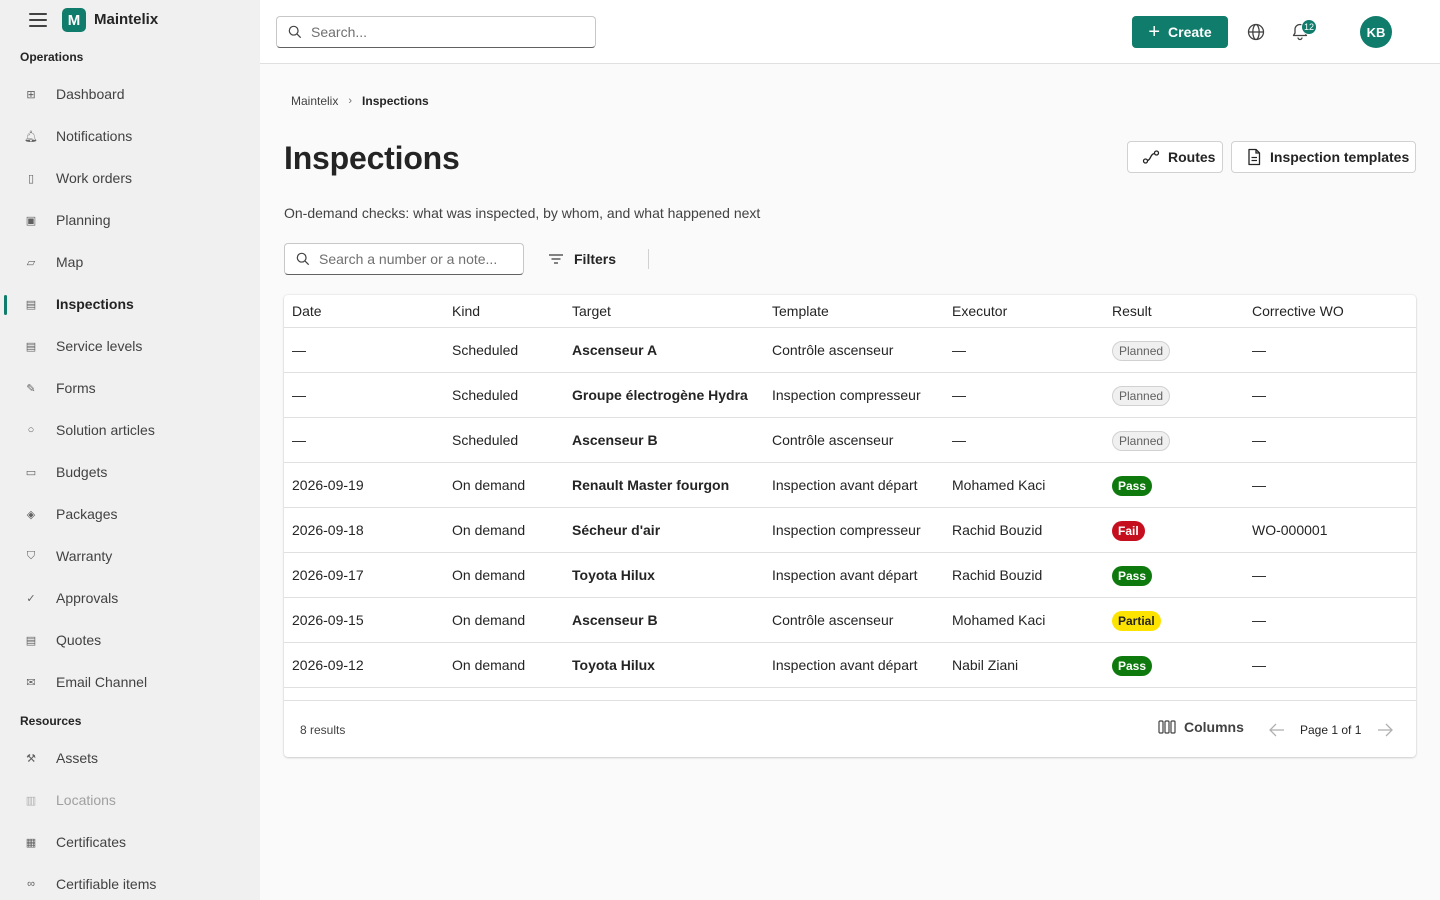 This screenshot has height=900, width=1440. Describe the element at coordinates (87, 598) in the screenshot. I see `sidebar-item-label: Approvals` at that location.